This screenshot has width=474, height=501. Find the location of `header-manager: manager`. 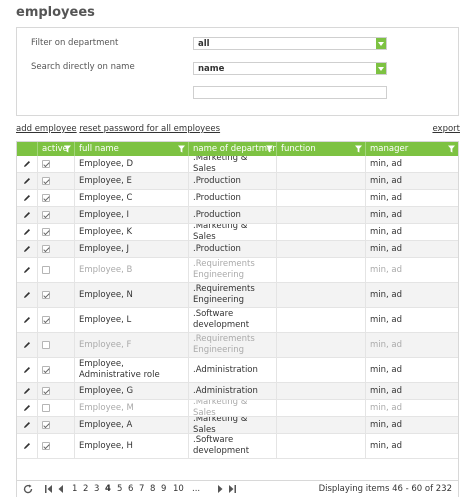

header-manager: manager is located at coordinates (411, 149).